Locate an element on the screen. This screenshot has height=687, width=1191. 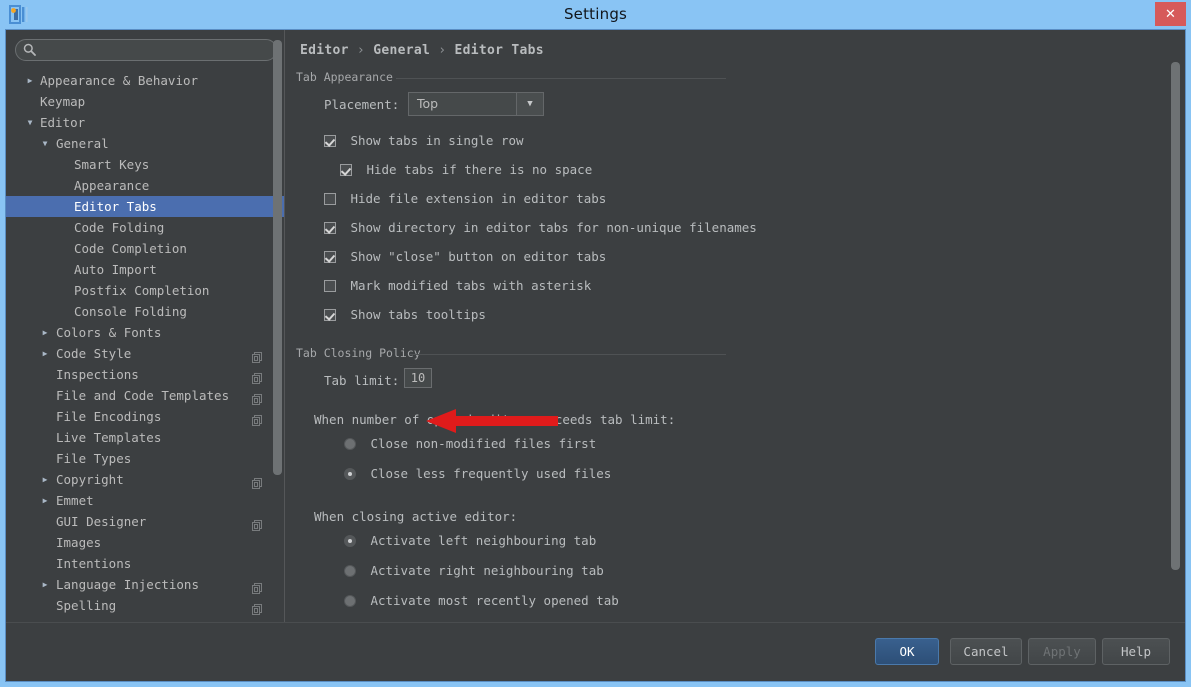
checkbox-row: Mark modified tabs with asterisk is located at coordinates (457, 285).